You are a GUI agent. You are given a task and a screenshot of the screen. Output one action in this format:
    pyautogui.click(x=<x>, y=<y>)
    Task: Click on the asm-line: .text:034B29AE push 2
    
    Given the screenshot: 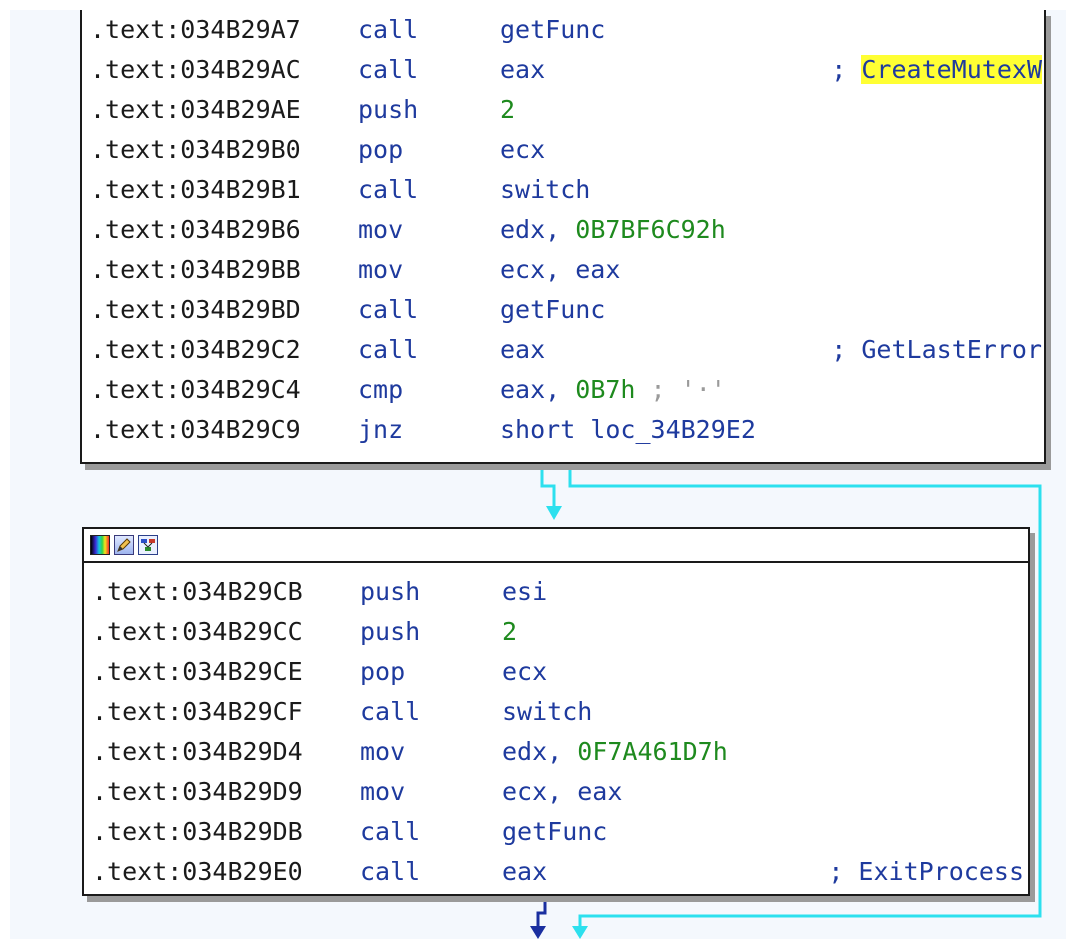 What is the action you would take?
    pyautogui.click(x=563, y=110)
    